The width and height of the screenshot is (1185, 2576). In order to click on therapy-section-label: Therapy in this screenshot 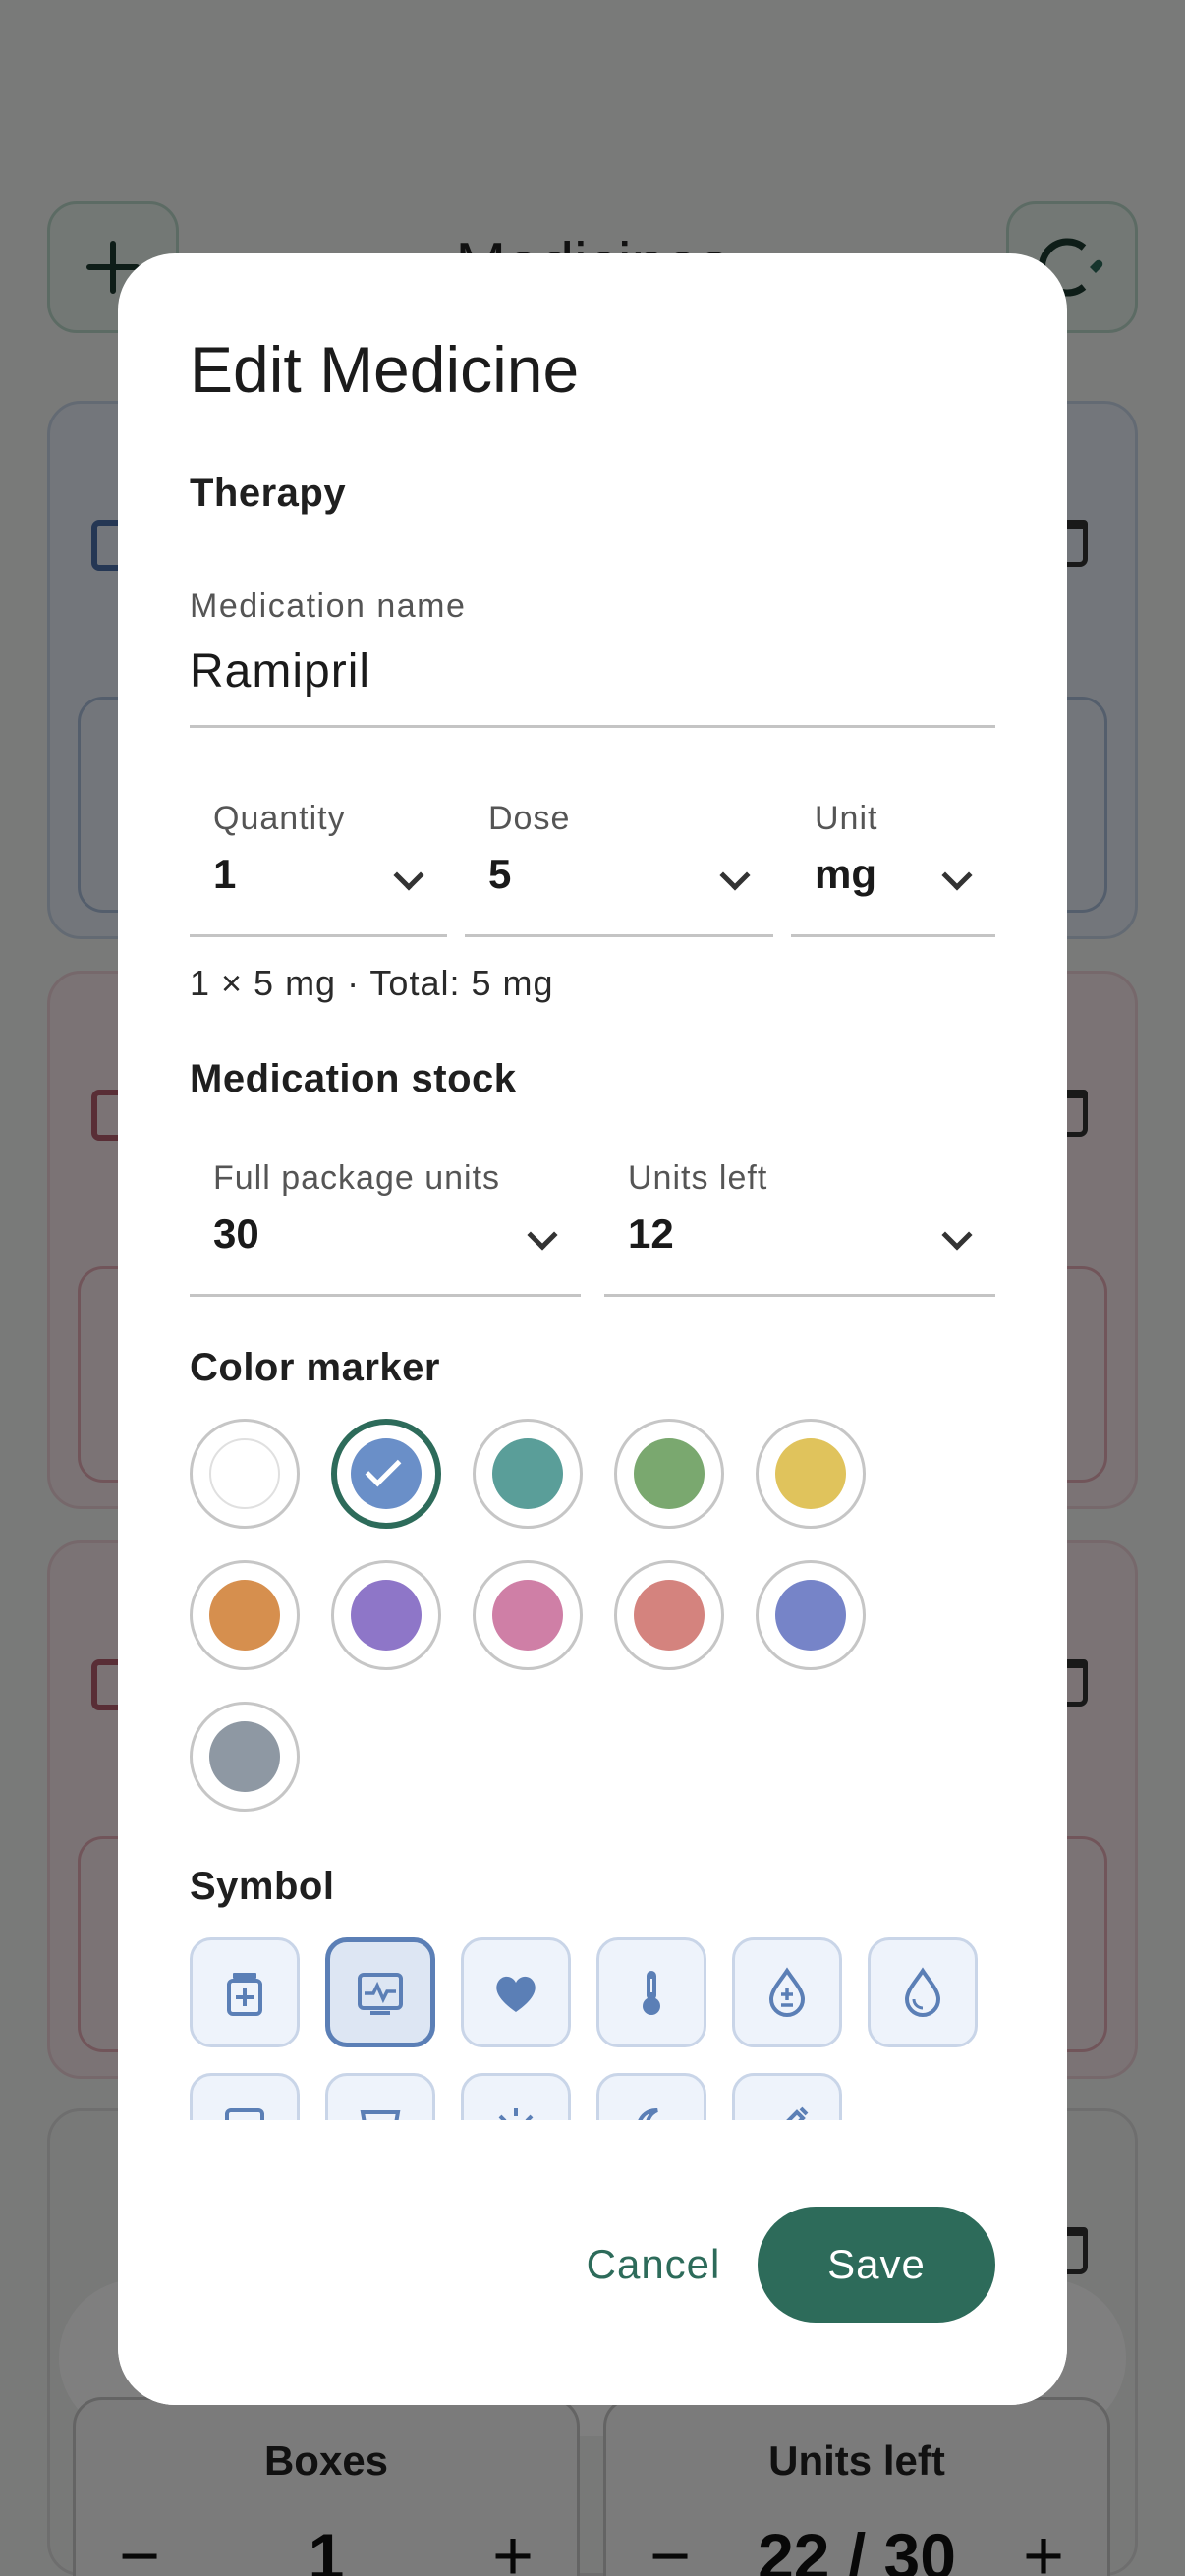, I will do `click(268, 493)`.